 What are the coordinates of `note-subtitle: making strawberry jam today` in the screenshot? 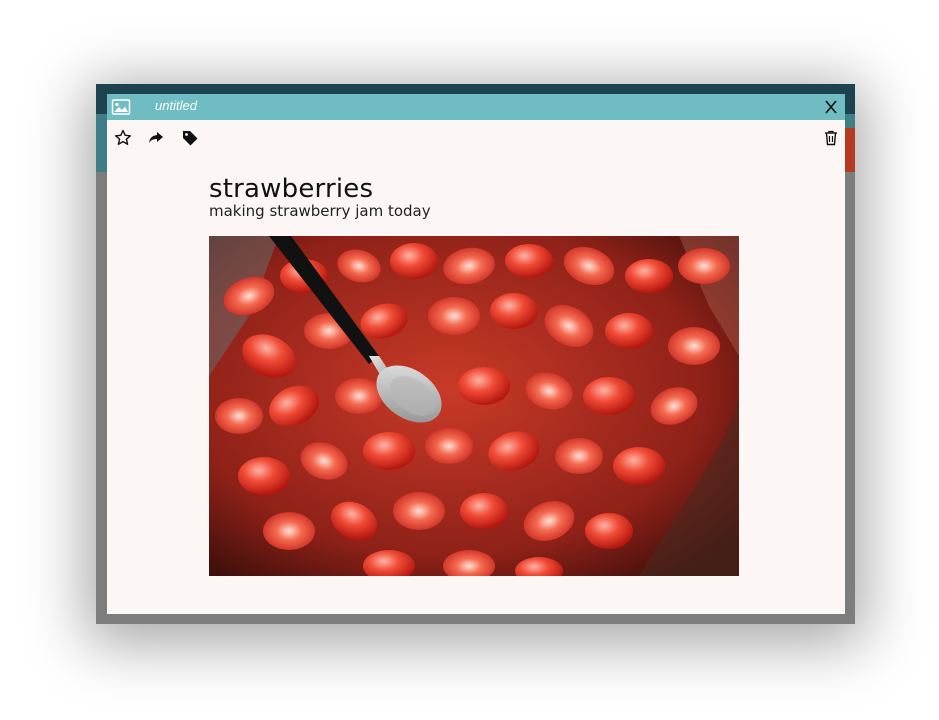 It's located at (320, 211).